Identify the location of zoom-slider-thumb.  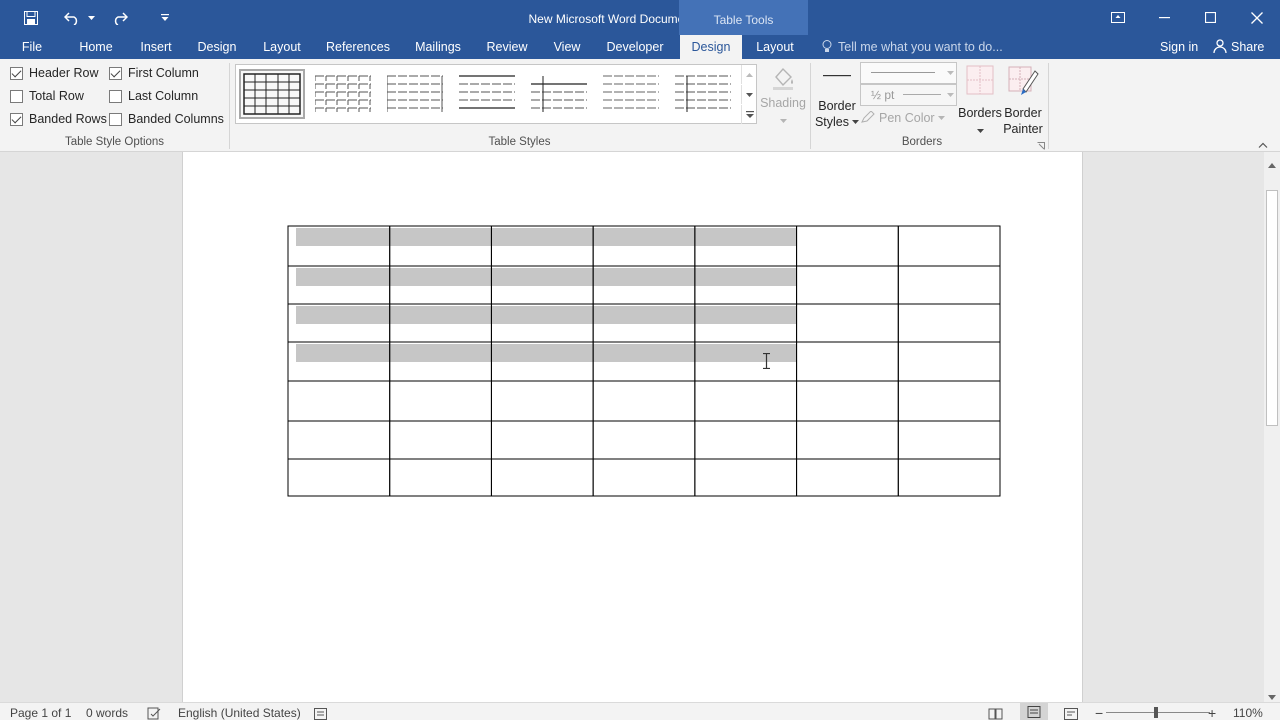
(1156, 712).